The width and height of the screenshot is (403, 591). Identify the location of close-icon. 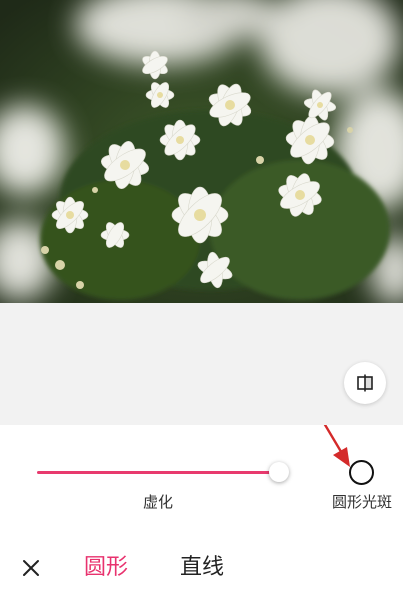
(31, 568).